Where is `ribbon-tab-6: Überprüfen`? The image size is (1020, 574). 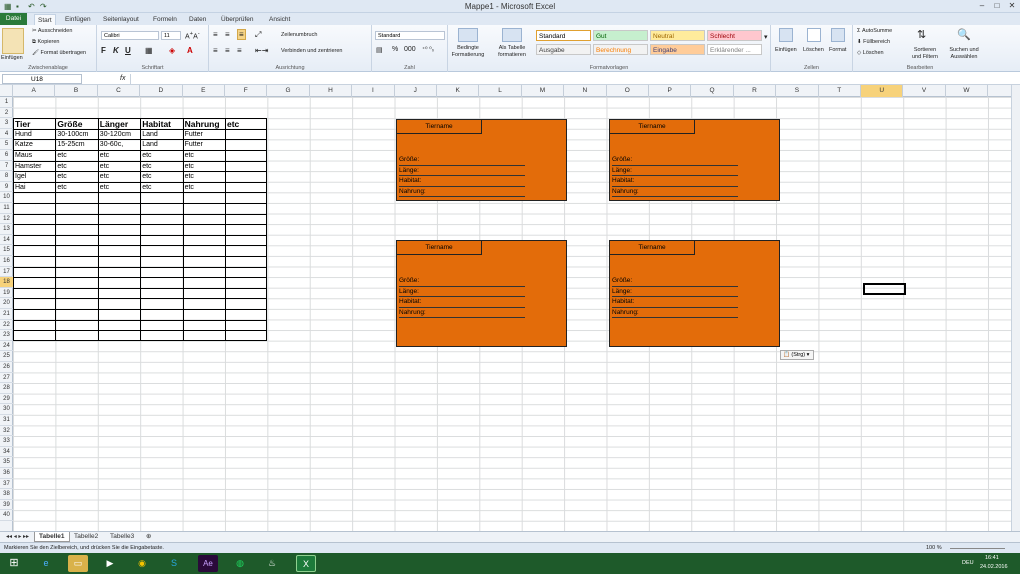 ribbon-tab-6: Überprüfen is located at coordinates (237, 19).